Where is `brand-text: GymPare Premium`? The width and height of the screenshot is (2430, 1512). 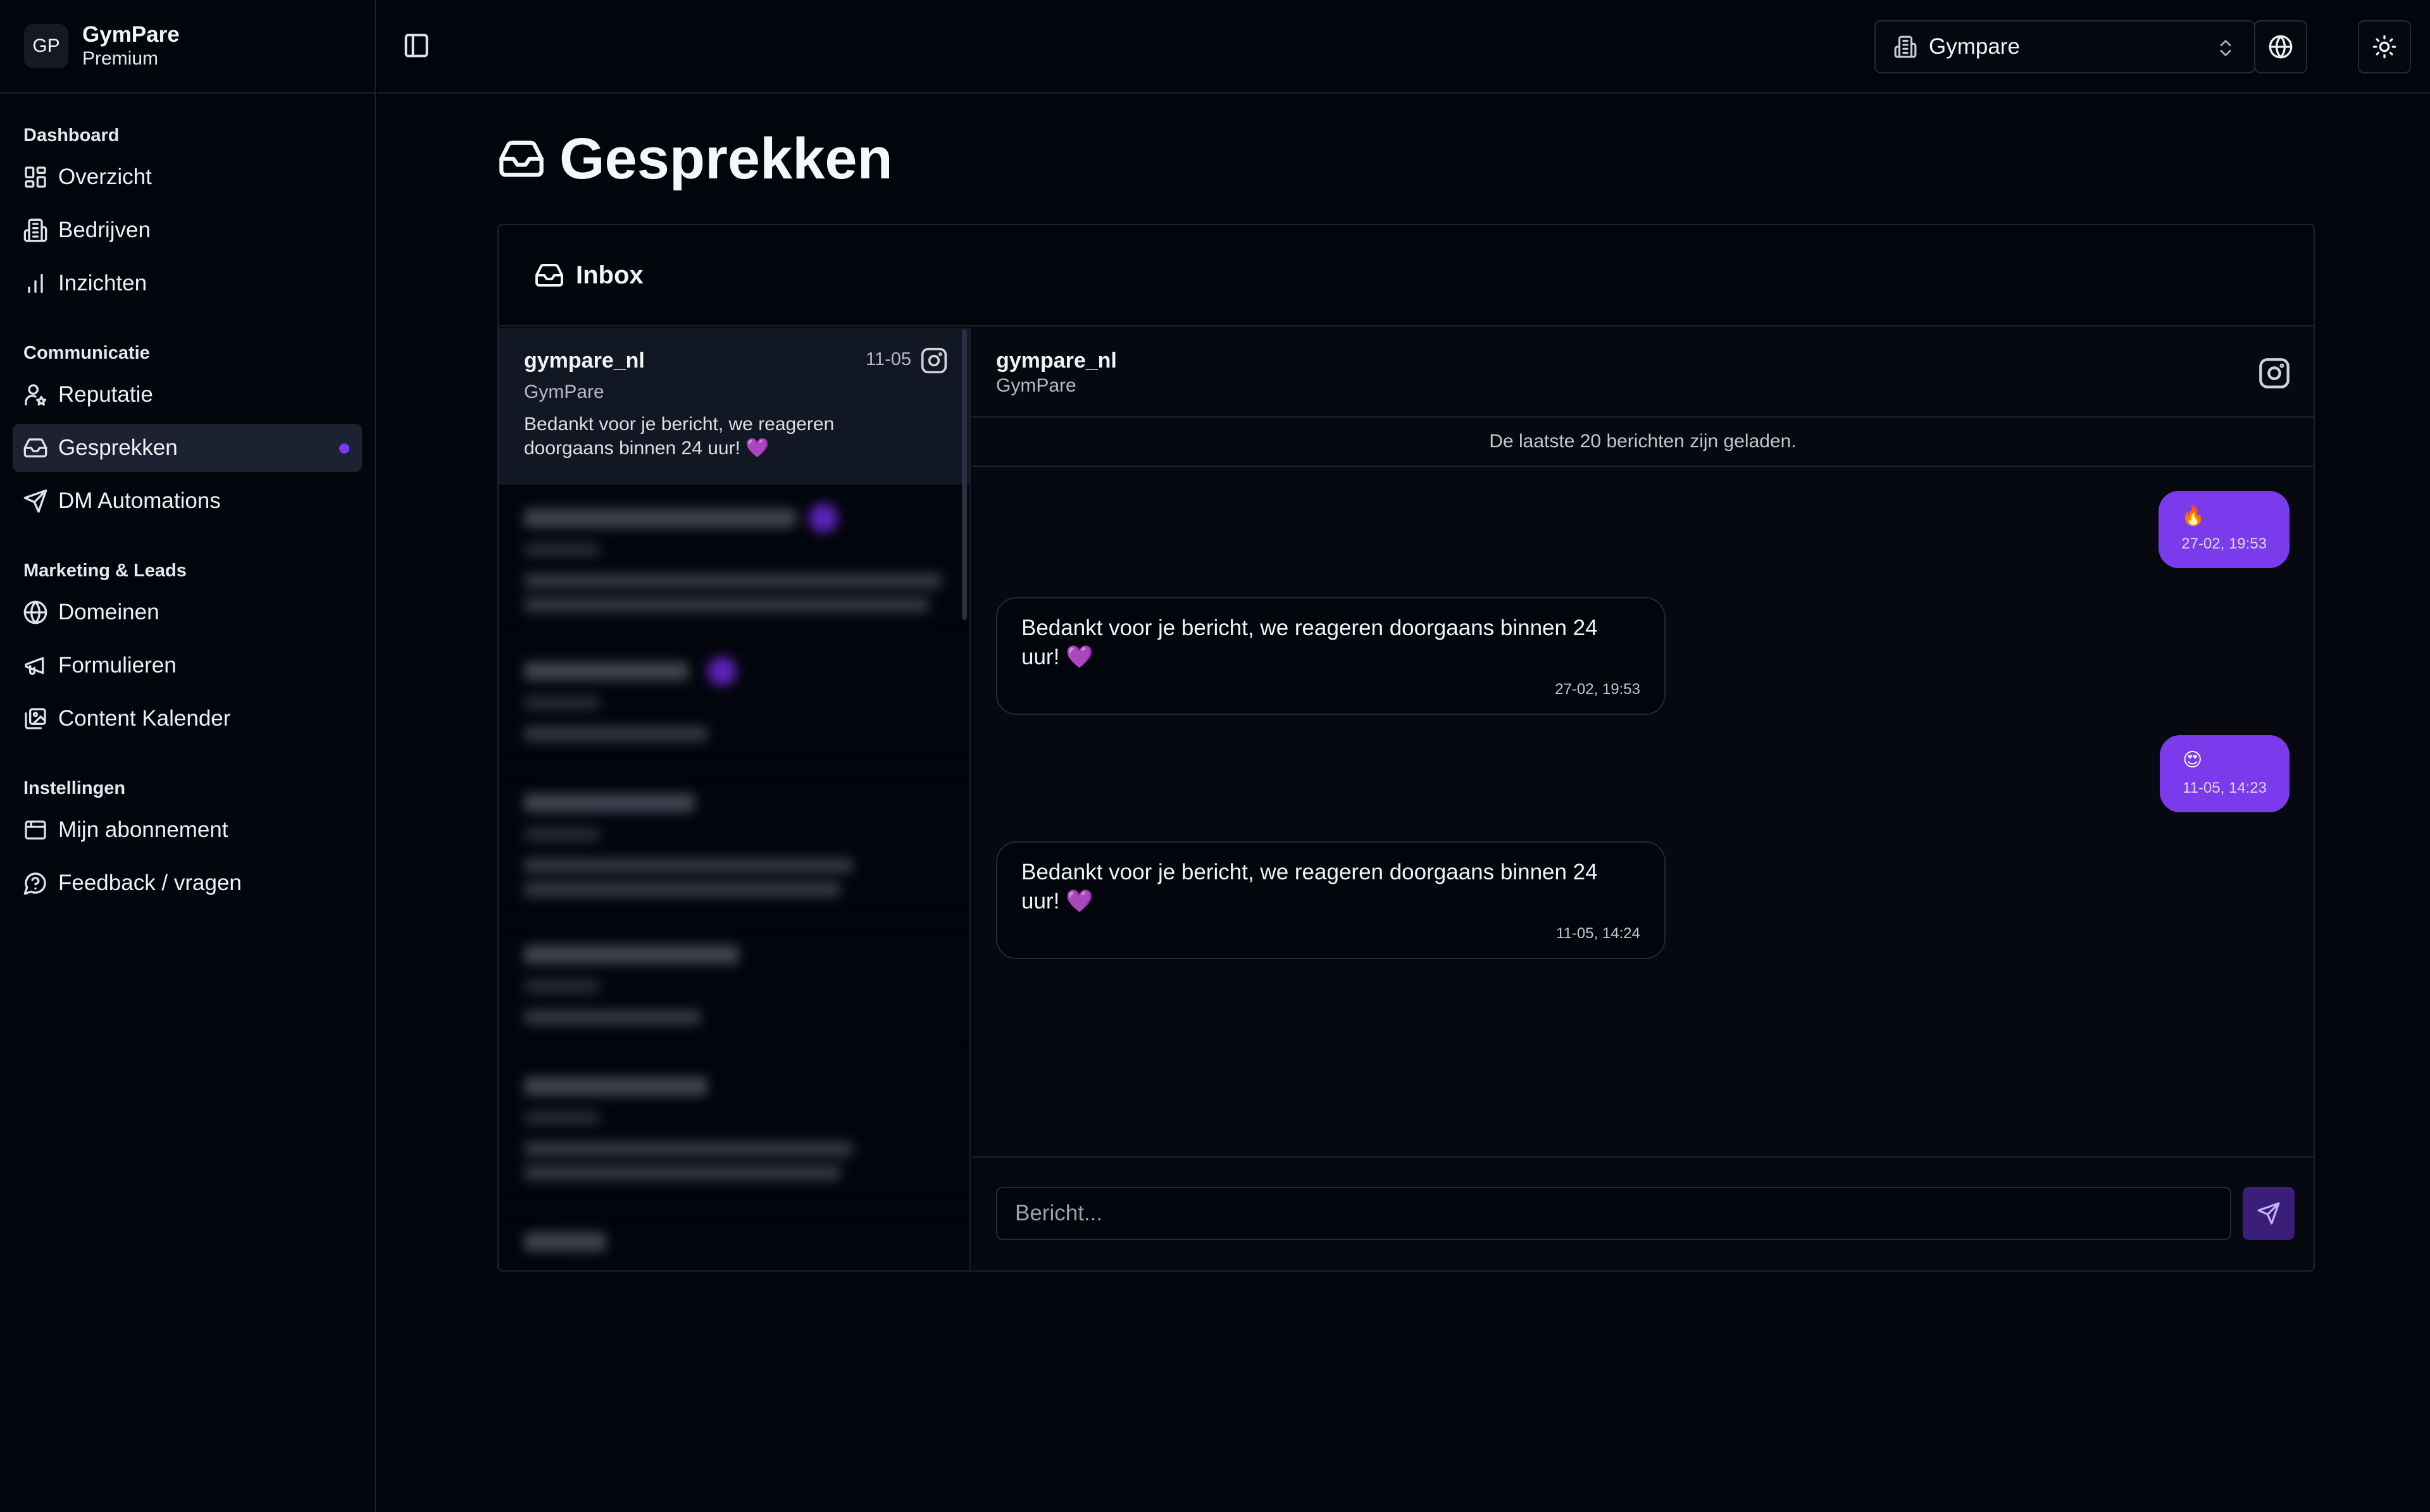 brand-text: GymPare Premium is located at coordinates (131, 46).